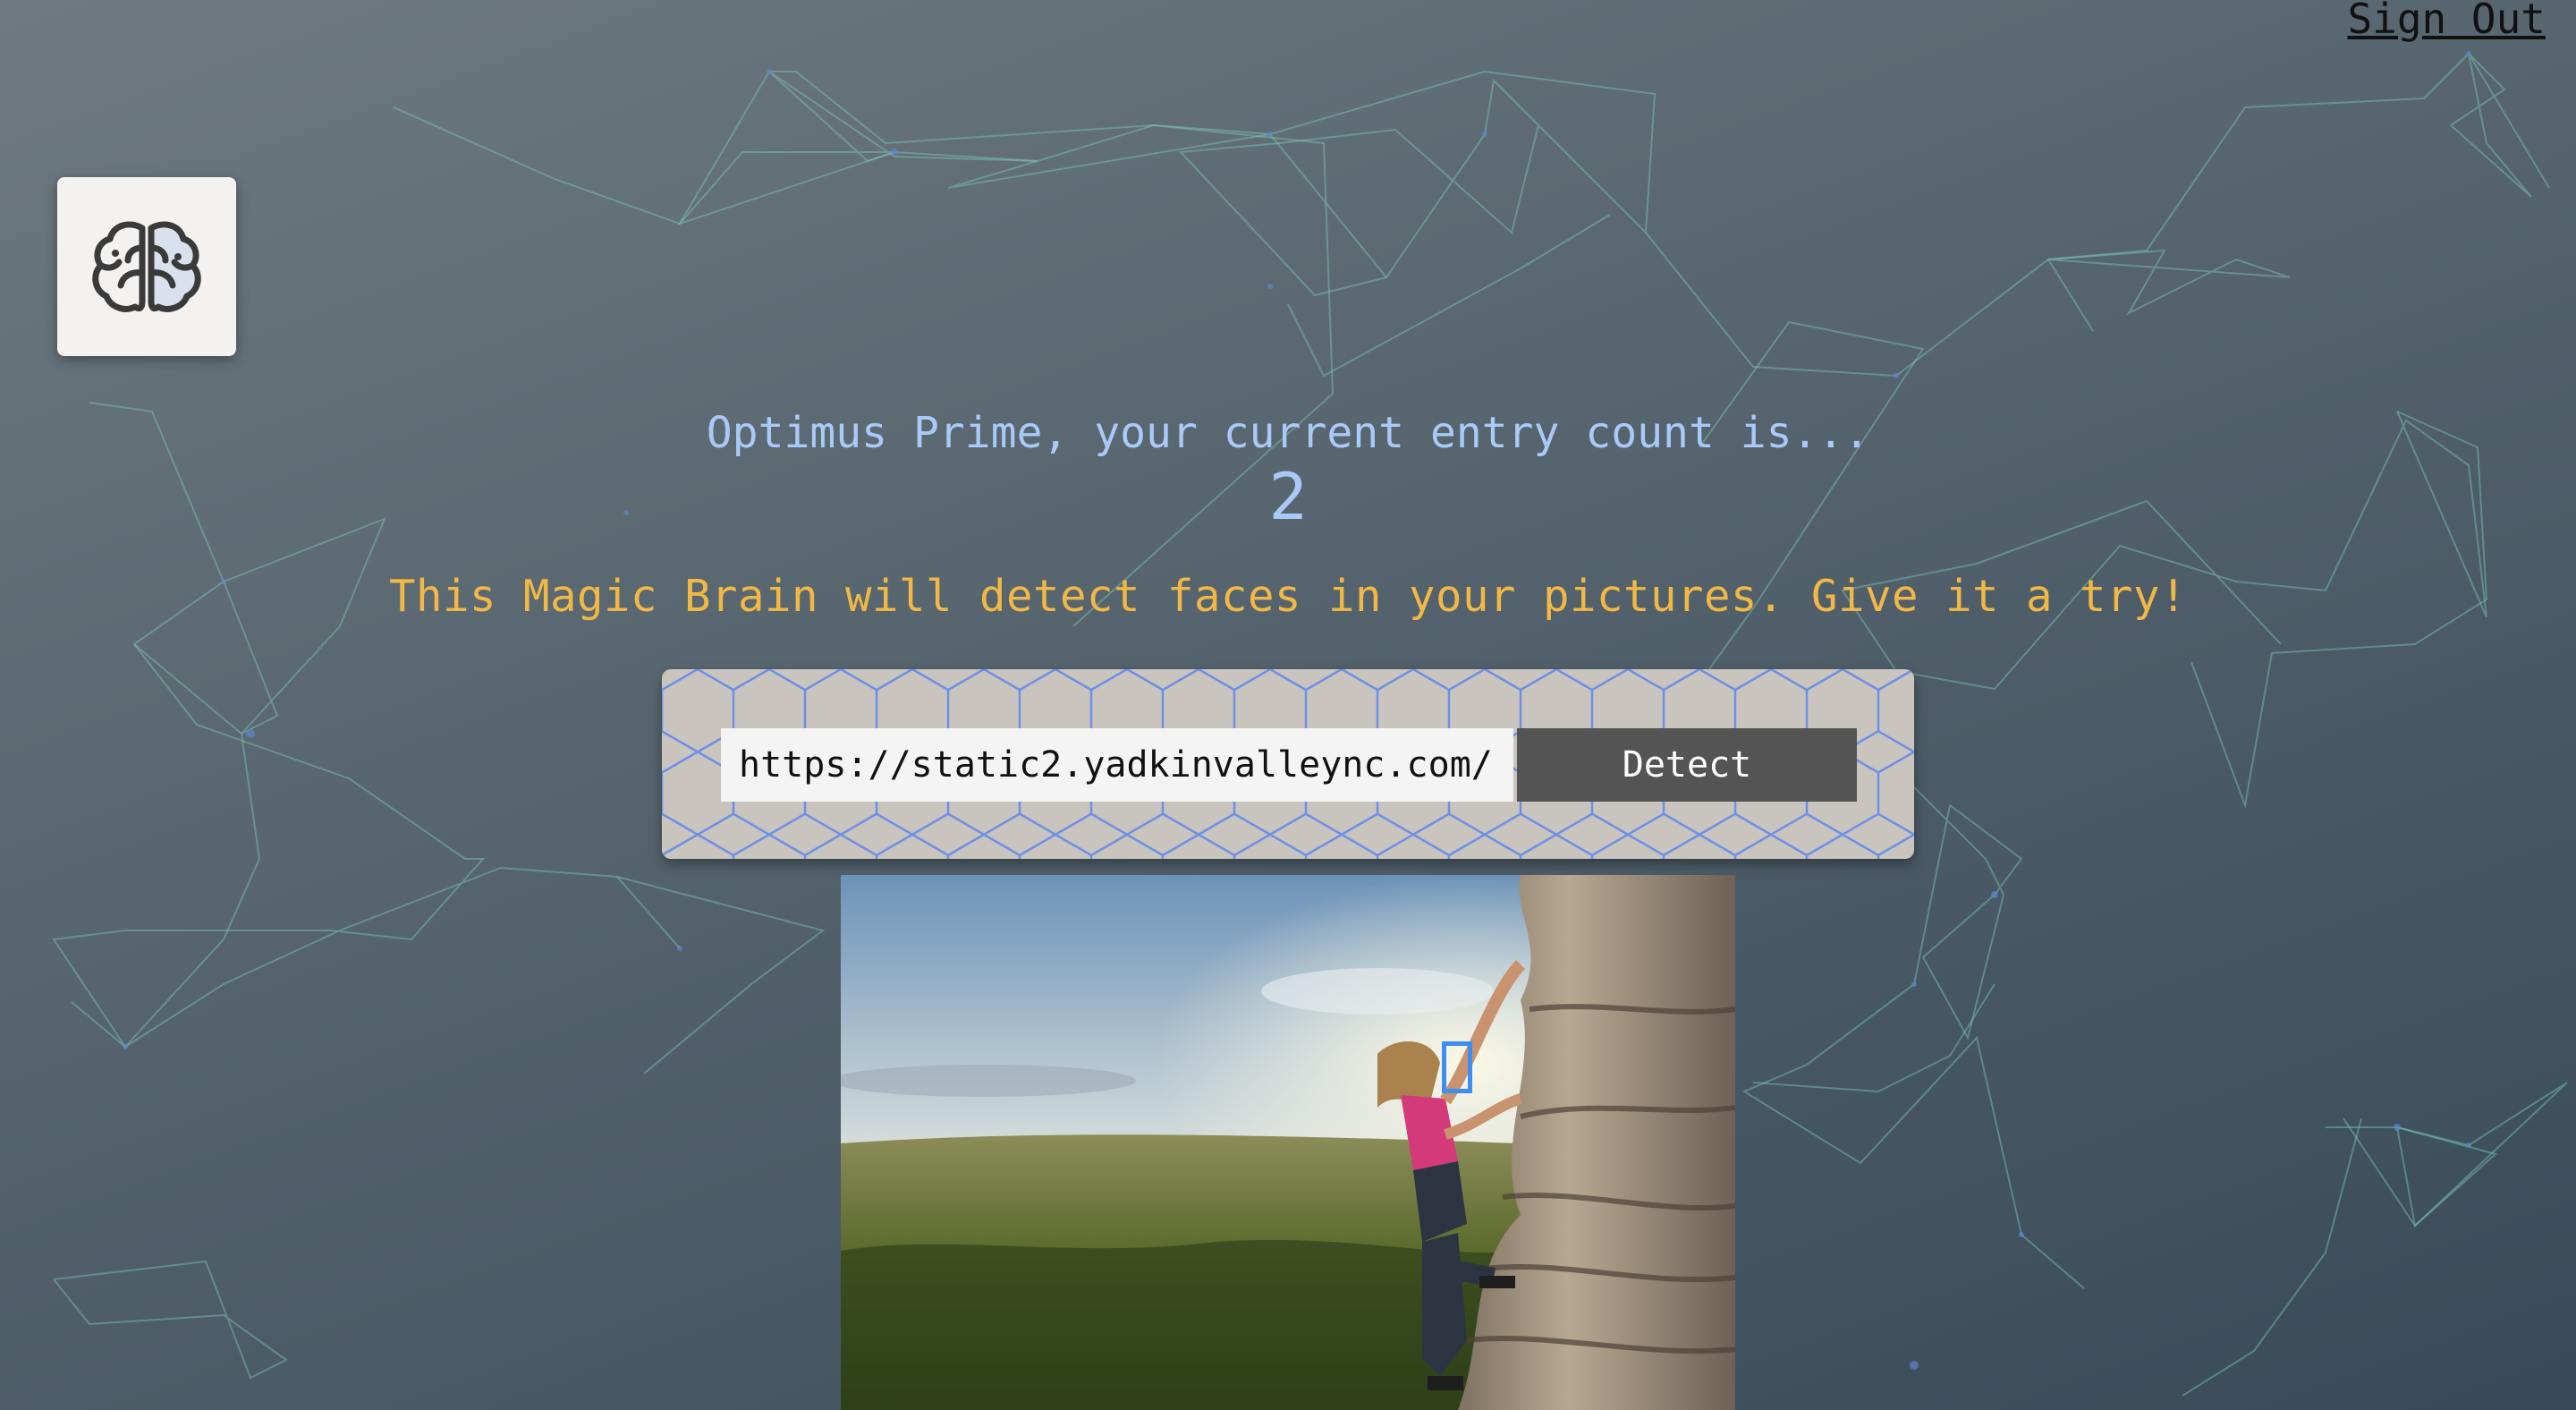  I want to click on face-bounding-box, so click(1457, 1067).